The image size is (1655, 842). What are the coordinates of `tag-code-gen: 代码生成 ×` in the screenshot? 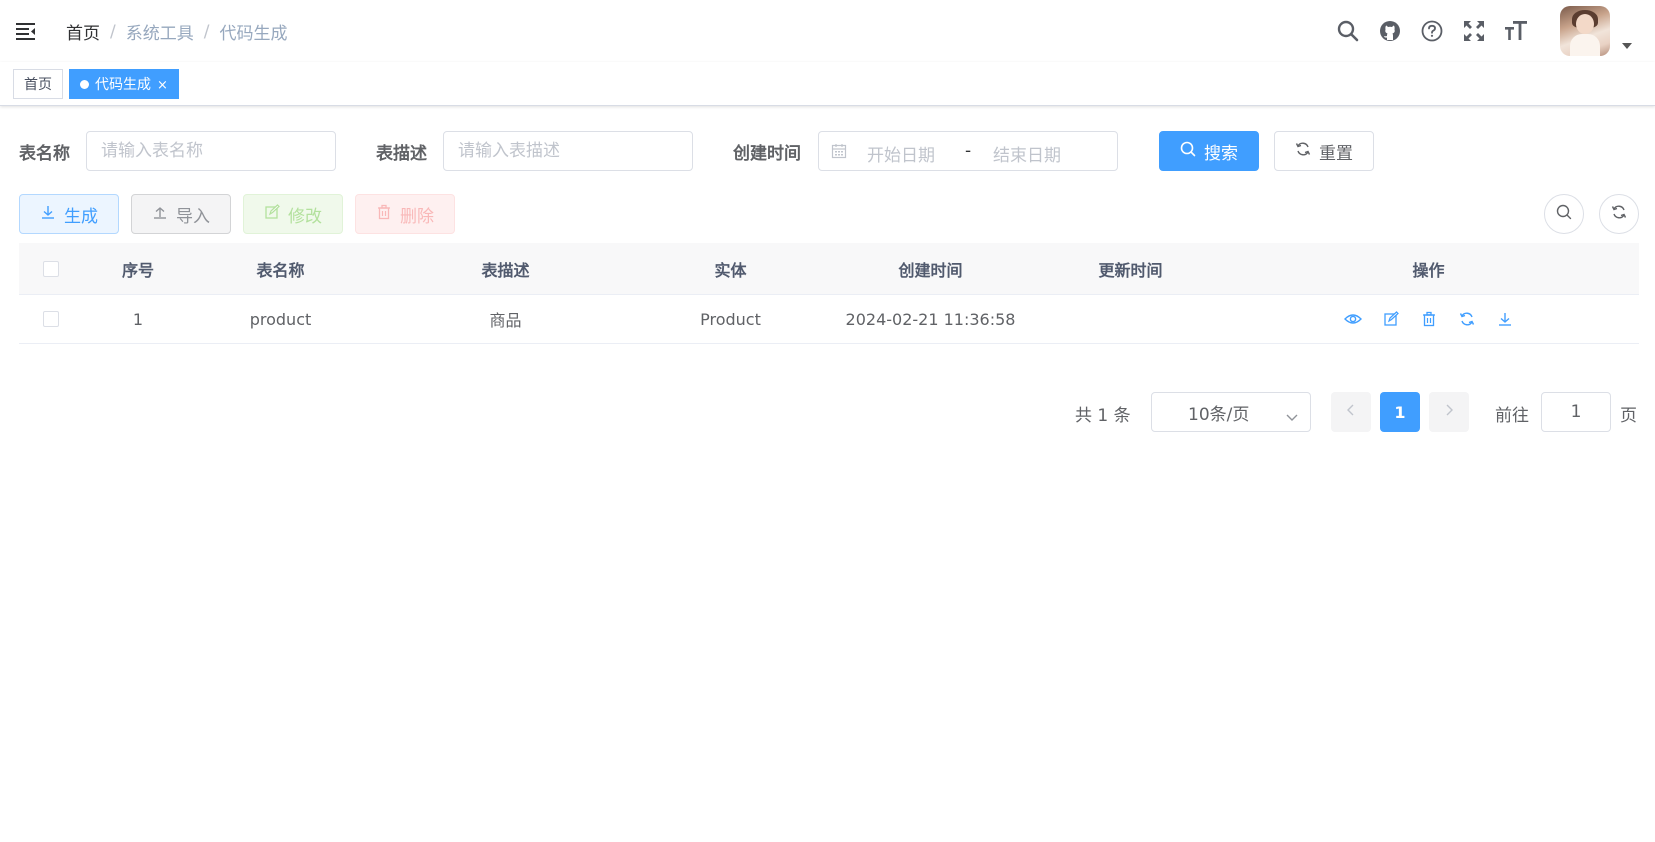 It's located at (124, 84).